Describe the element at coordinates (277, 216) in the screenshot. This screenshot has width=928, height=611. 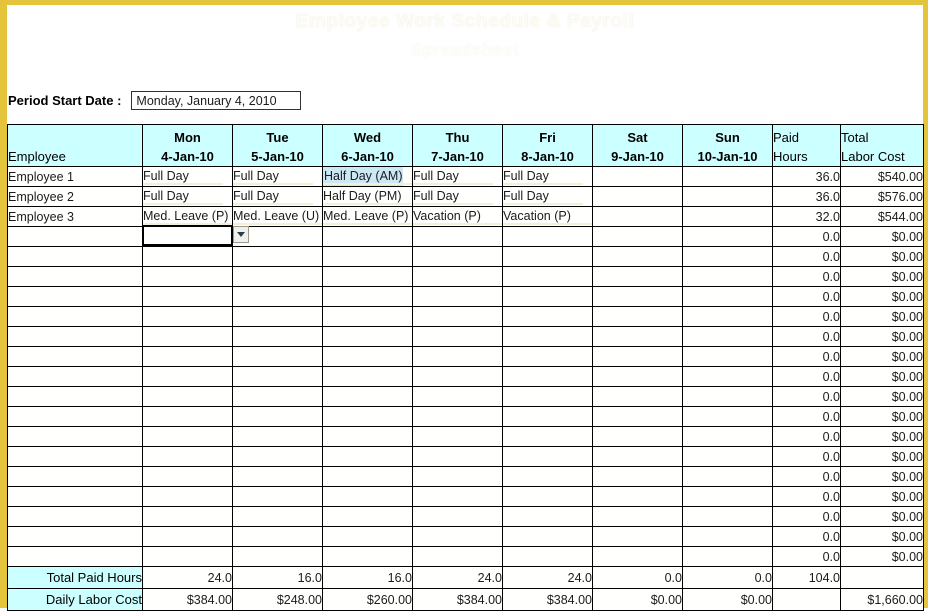
I see `cell-day-1: Med. Leave (U)` at that location.